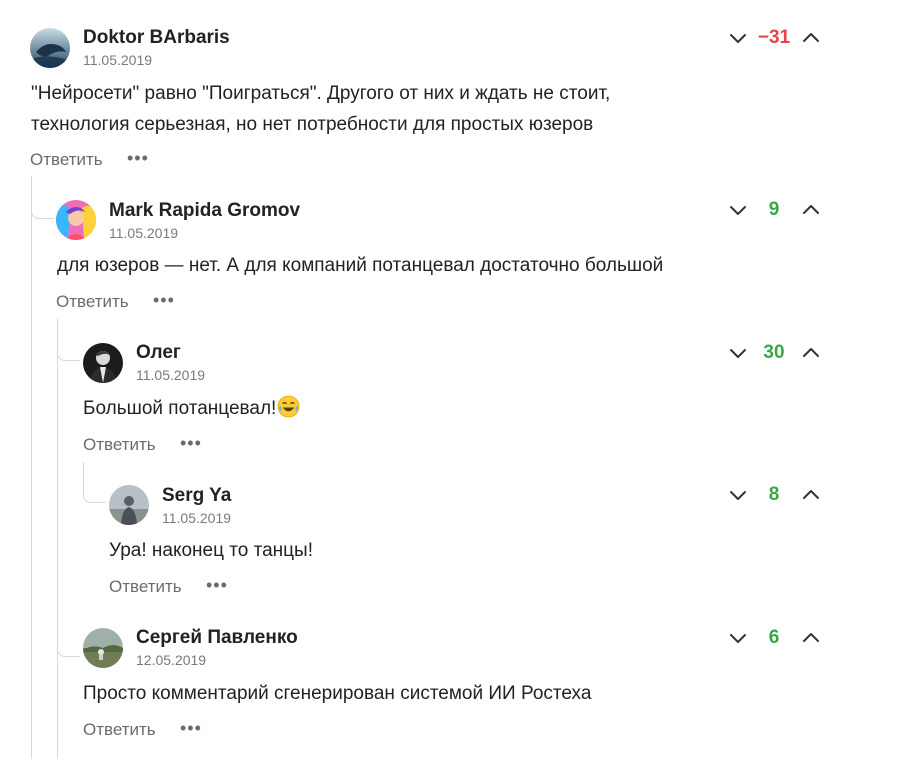  What do you see at coordinates (774, 209) in the screenshot?
I see `vote-score: 9` at bounding box center [774, 209].